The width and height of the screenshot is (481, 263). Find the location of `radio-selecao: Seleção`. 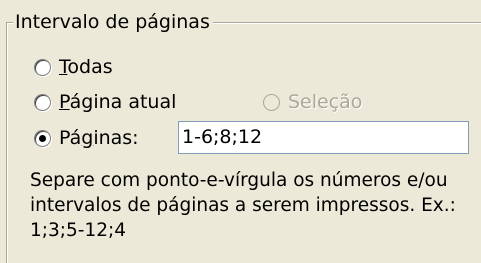

radio-selecao: Seleção is located at coordinates (312, 102).